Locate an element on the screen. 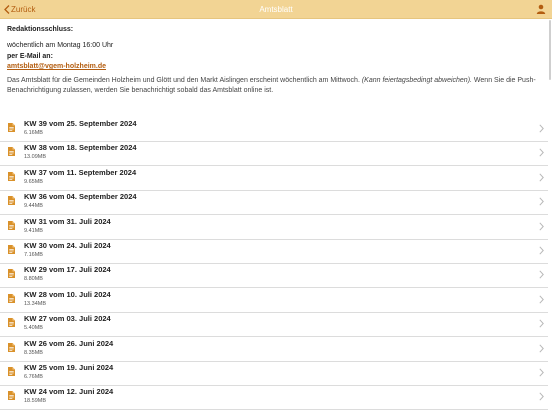 This screenshot has height=414, width=552. issue-title: KW 27 vom 03. Juli 2024 is located at coordinates (67, 319).